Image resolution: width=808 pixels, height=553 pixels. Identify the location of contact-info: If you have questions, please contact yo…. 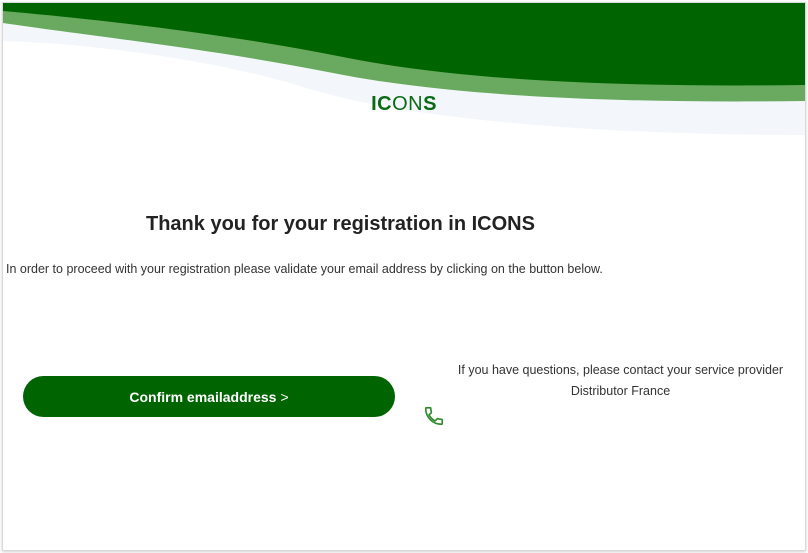
(616, 381).